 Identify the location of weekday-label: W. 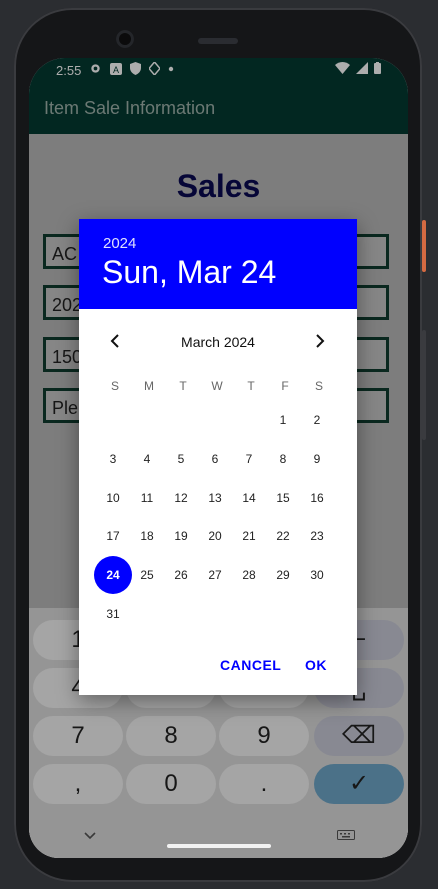
(217, 386).